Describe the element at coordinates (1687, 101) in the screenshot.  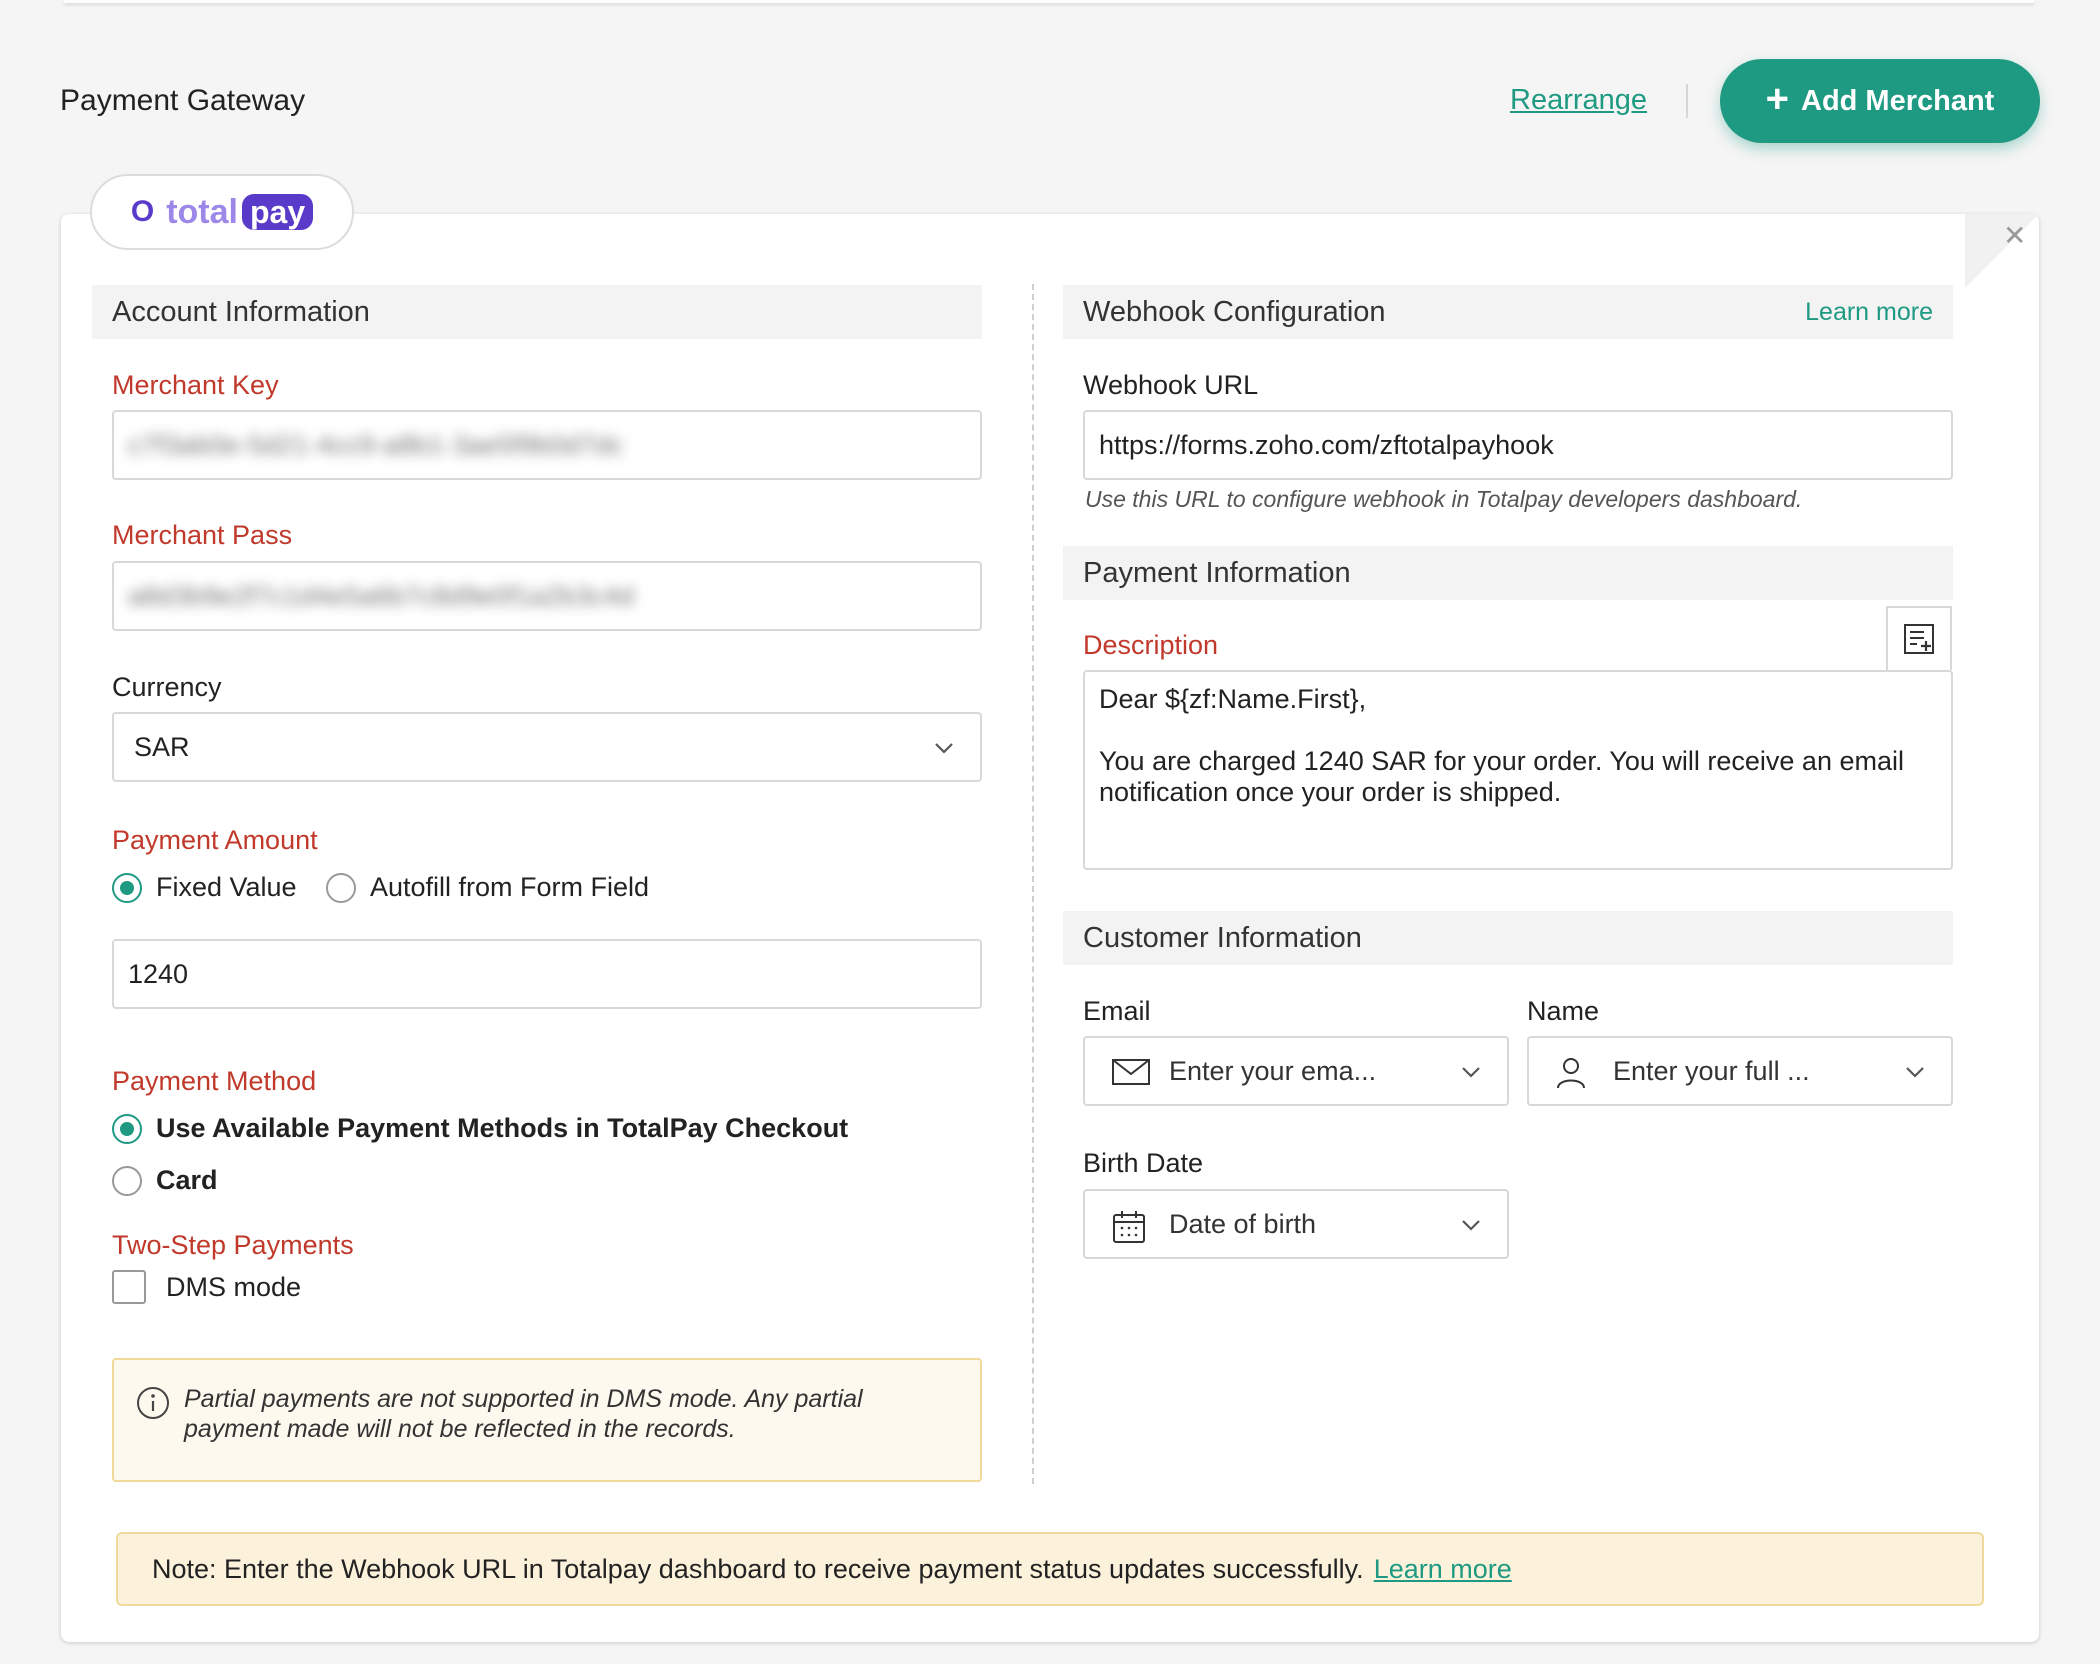
I see `header-separator` at that location.